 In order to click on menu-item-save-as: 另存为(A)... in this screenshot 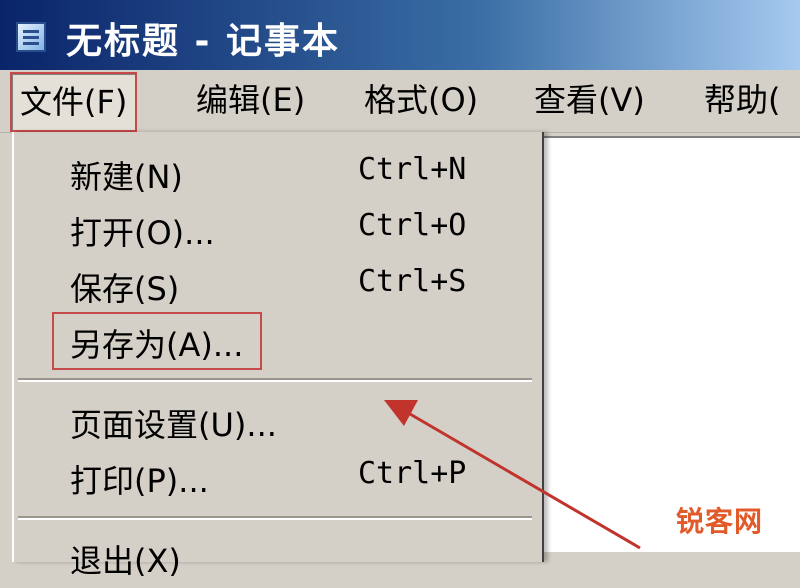, I will do `click(274, 342)`.